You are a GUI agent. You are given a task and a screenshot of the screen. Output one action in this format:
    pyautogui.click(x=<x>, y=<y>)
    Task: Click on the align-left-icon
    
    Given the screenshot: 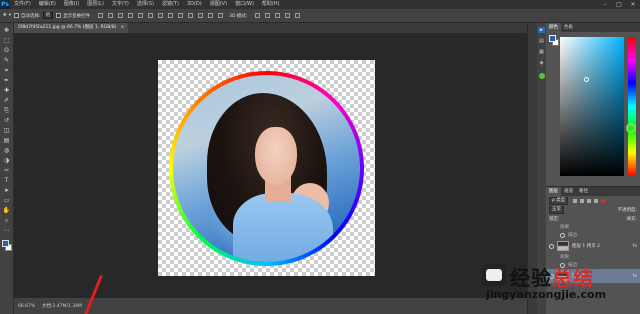 What is the action you would take?
    pyautogui.click(x=131, y=15)
    